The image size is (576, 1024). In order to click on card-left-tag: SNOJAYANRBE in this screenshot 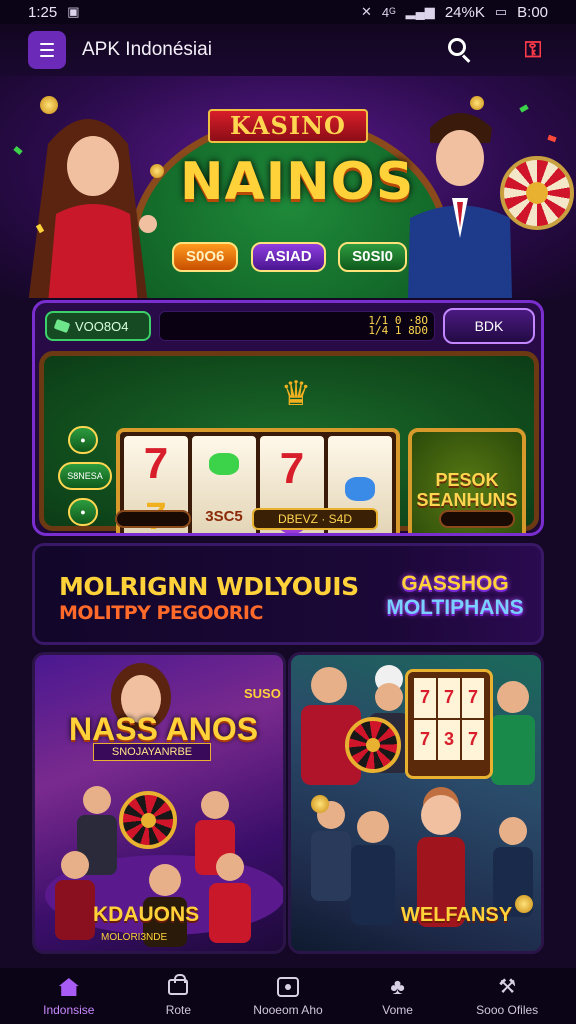, I will do `click(152, 752)`.